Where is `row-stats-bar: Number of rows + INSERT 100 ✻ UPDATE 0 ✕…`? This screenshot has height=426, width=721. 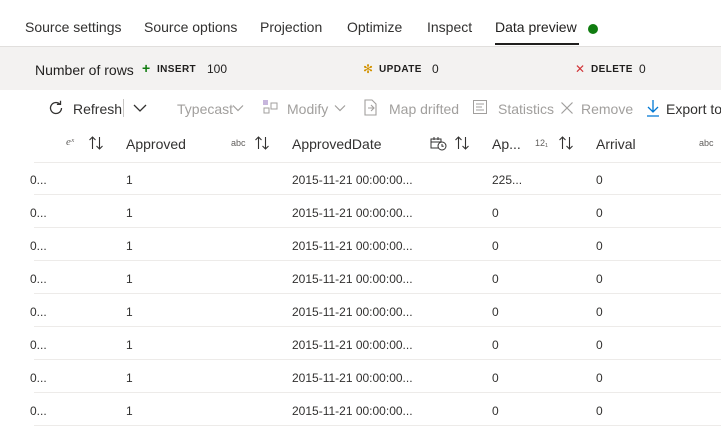
row-stats-bar: Number of rows + INSERT 100 ✻ UPDATE 0 ✕… is located at coordinates (360, 68).